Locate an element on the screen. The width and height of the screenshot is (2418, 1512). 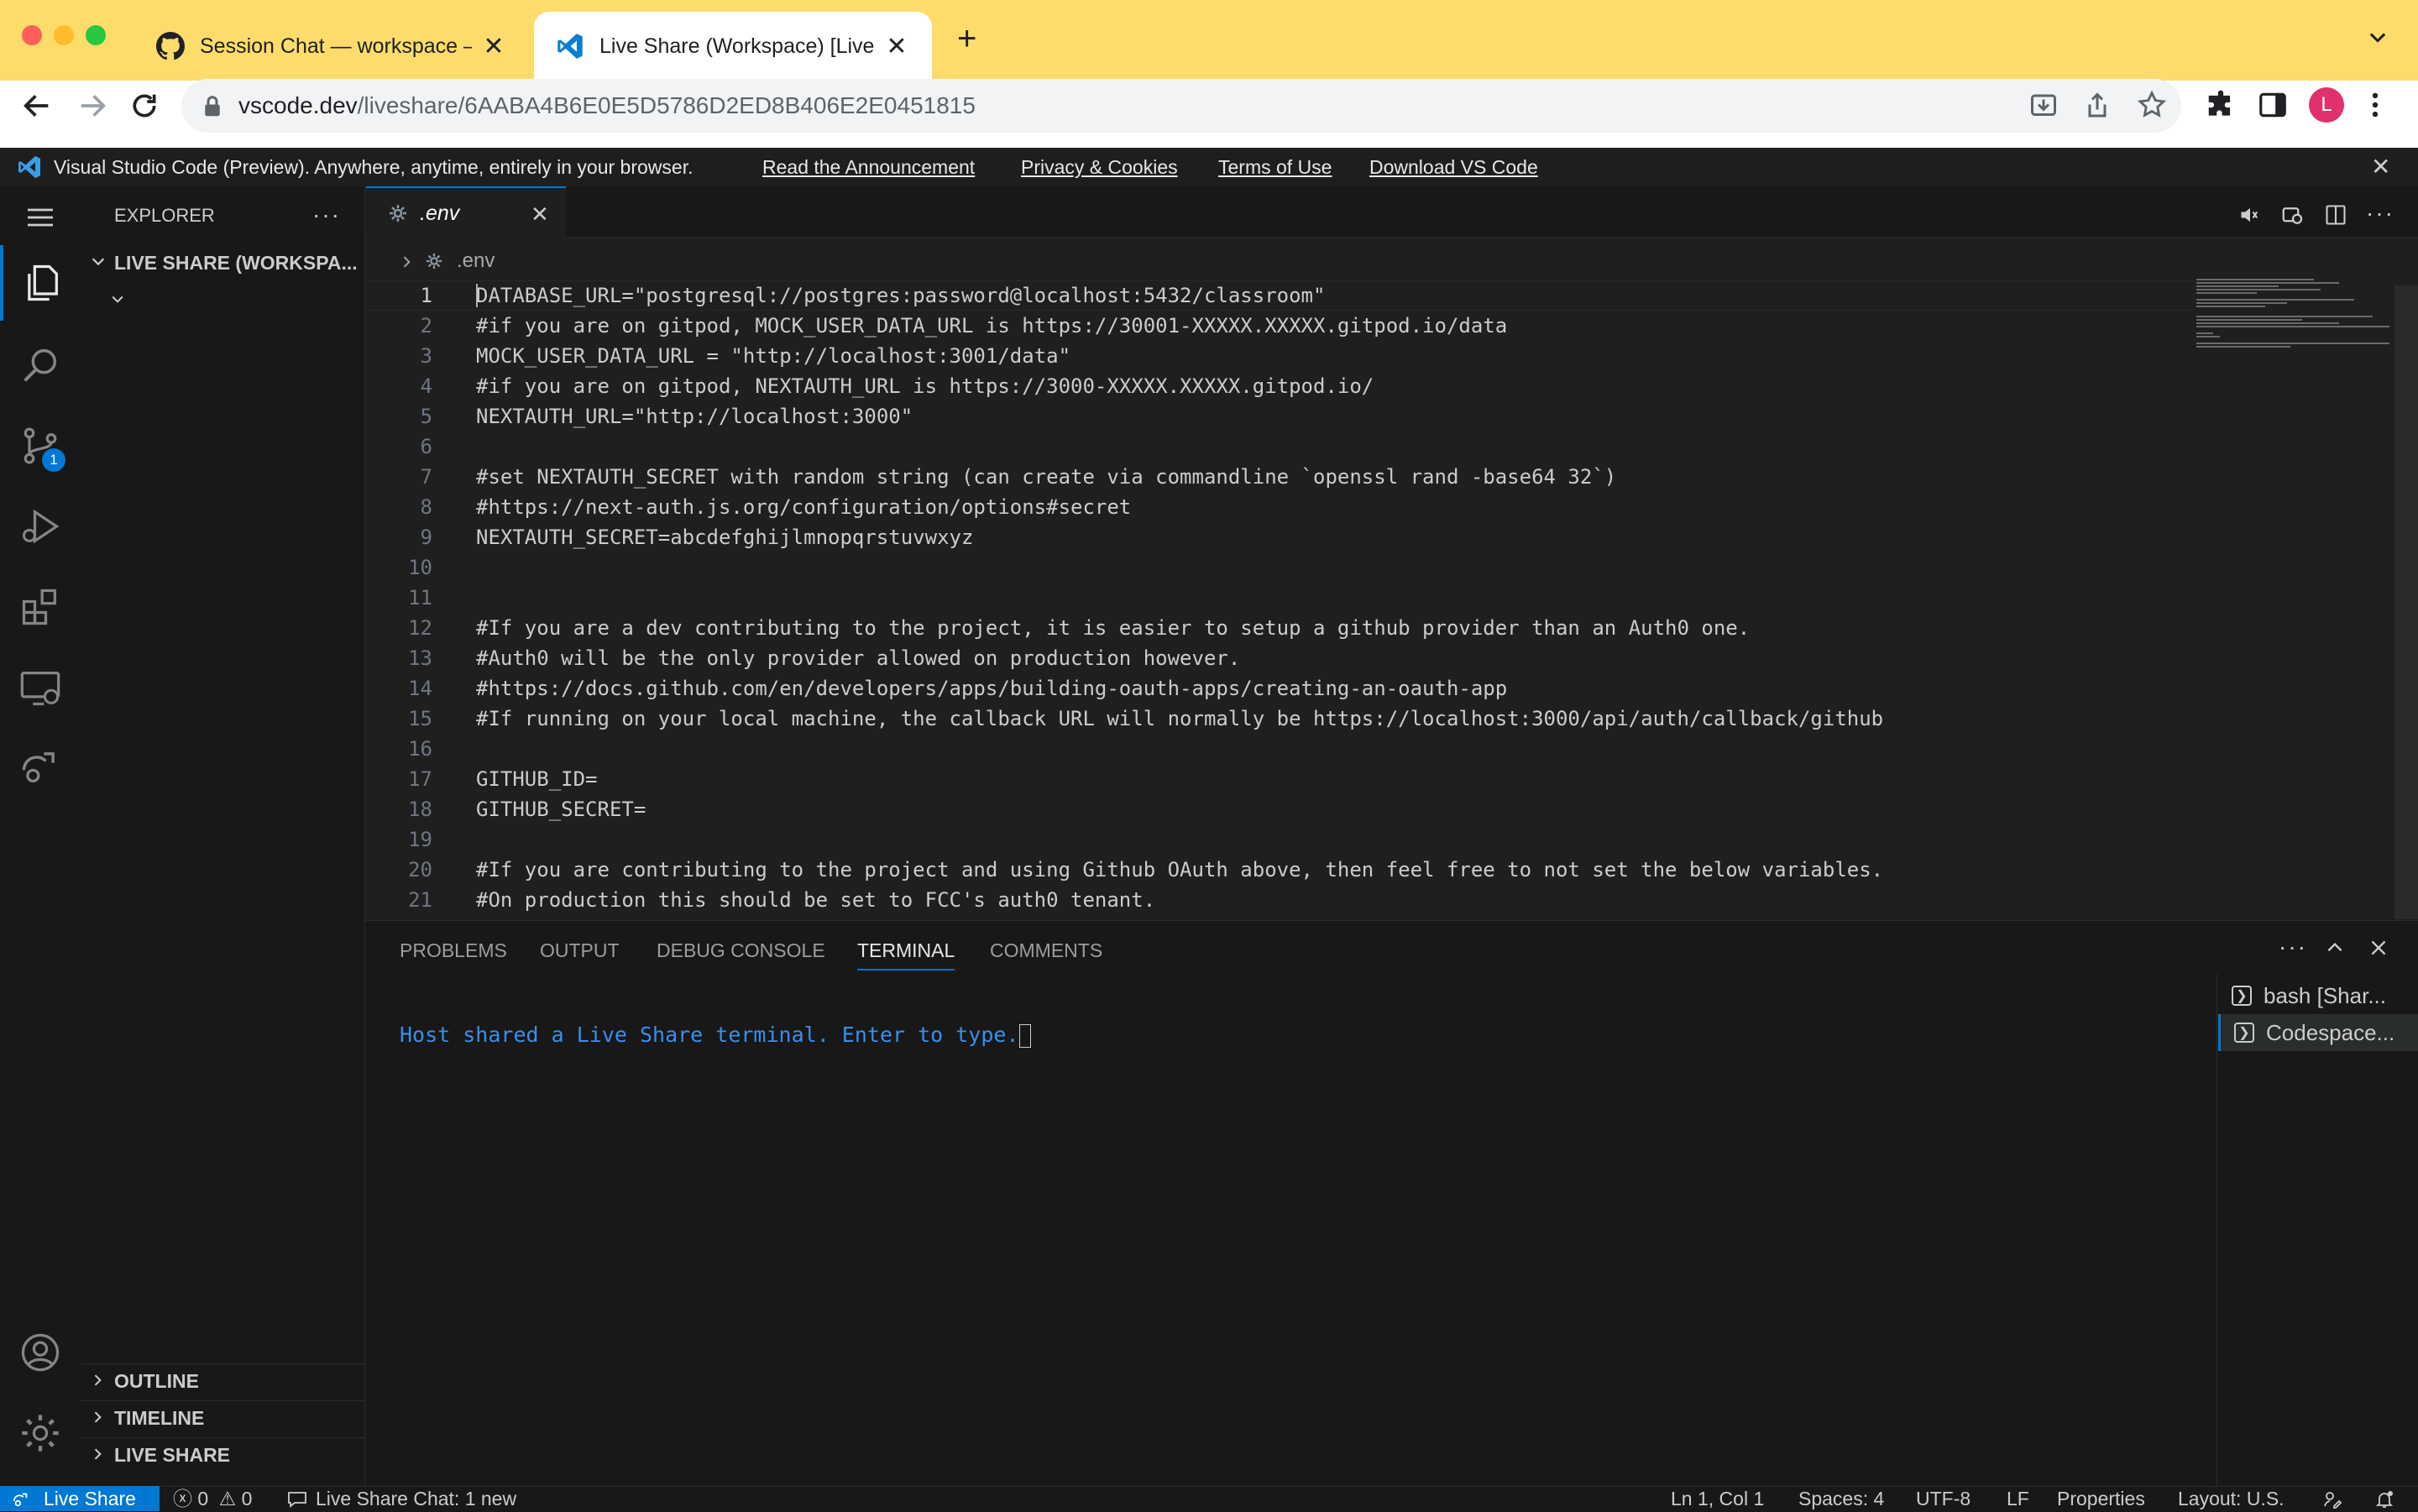
window-close-button is located at coordinates (32, 35).